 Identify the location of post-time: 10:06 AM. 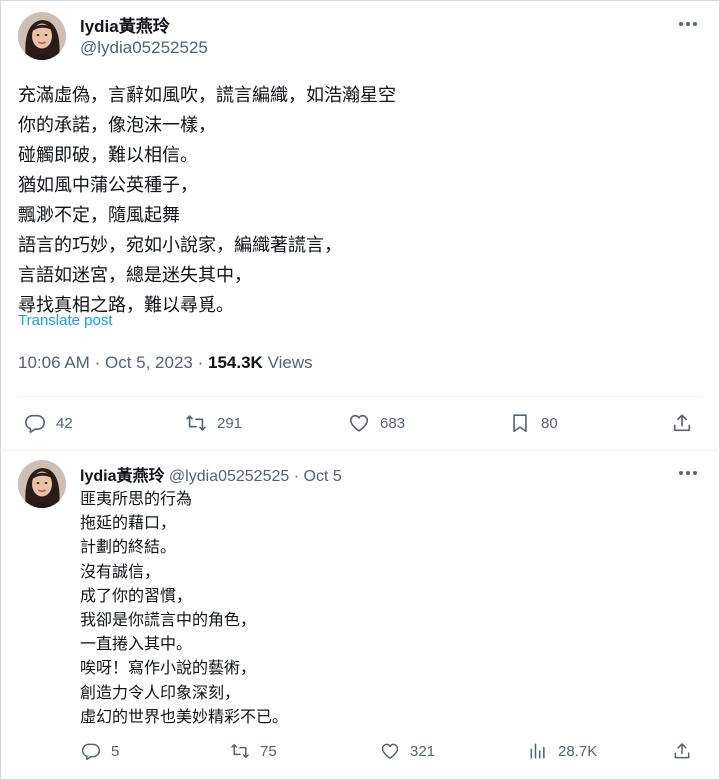
(54, 362).